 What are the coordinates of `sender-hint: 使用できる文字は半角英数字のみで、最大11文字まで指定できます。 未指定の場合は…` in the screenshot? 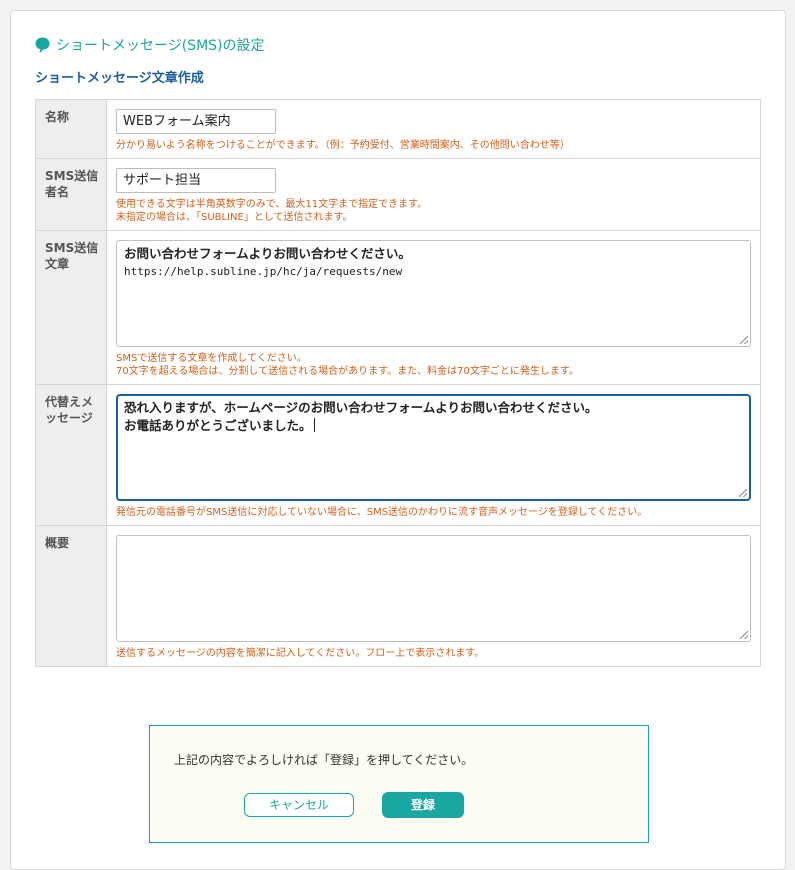 It's located at (433, 211).